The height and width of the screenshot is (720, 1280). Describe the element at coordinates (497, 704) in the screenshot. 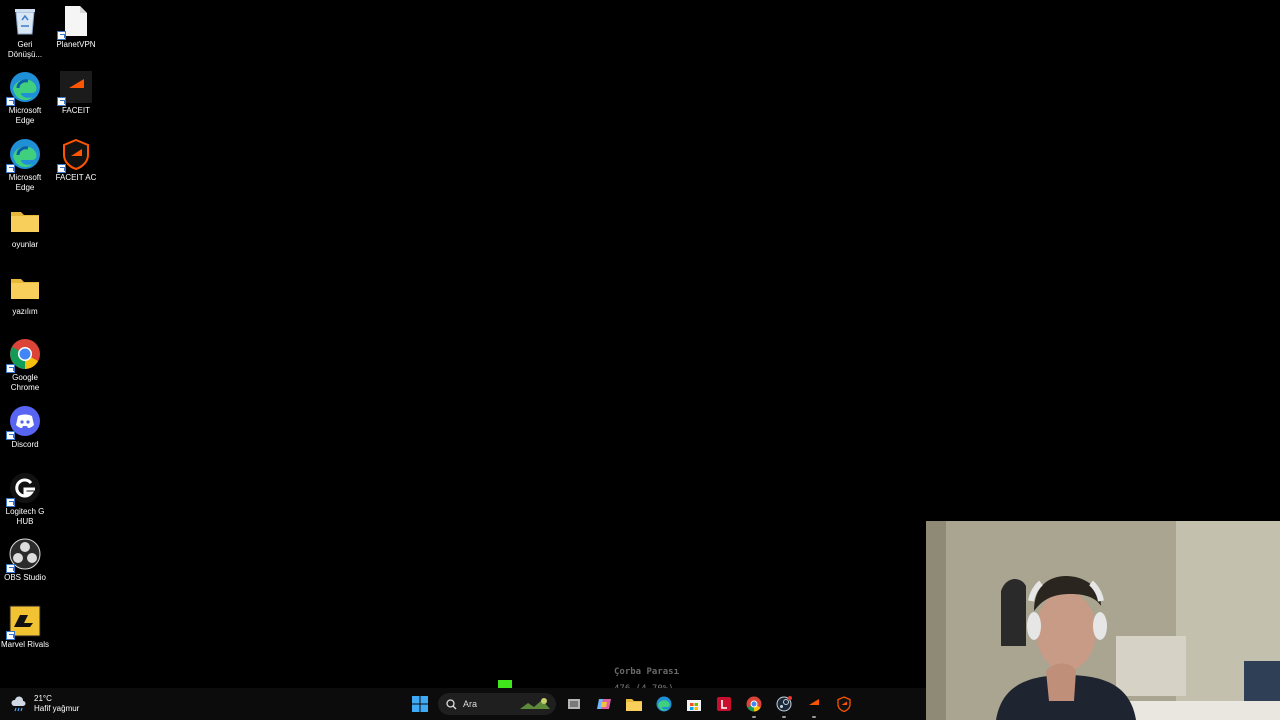

I see `taskbar-search: Ara` at that location.